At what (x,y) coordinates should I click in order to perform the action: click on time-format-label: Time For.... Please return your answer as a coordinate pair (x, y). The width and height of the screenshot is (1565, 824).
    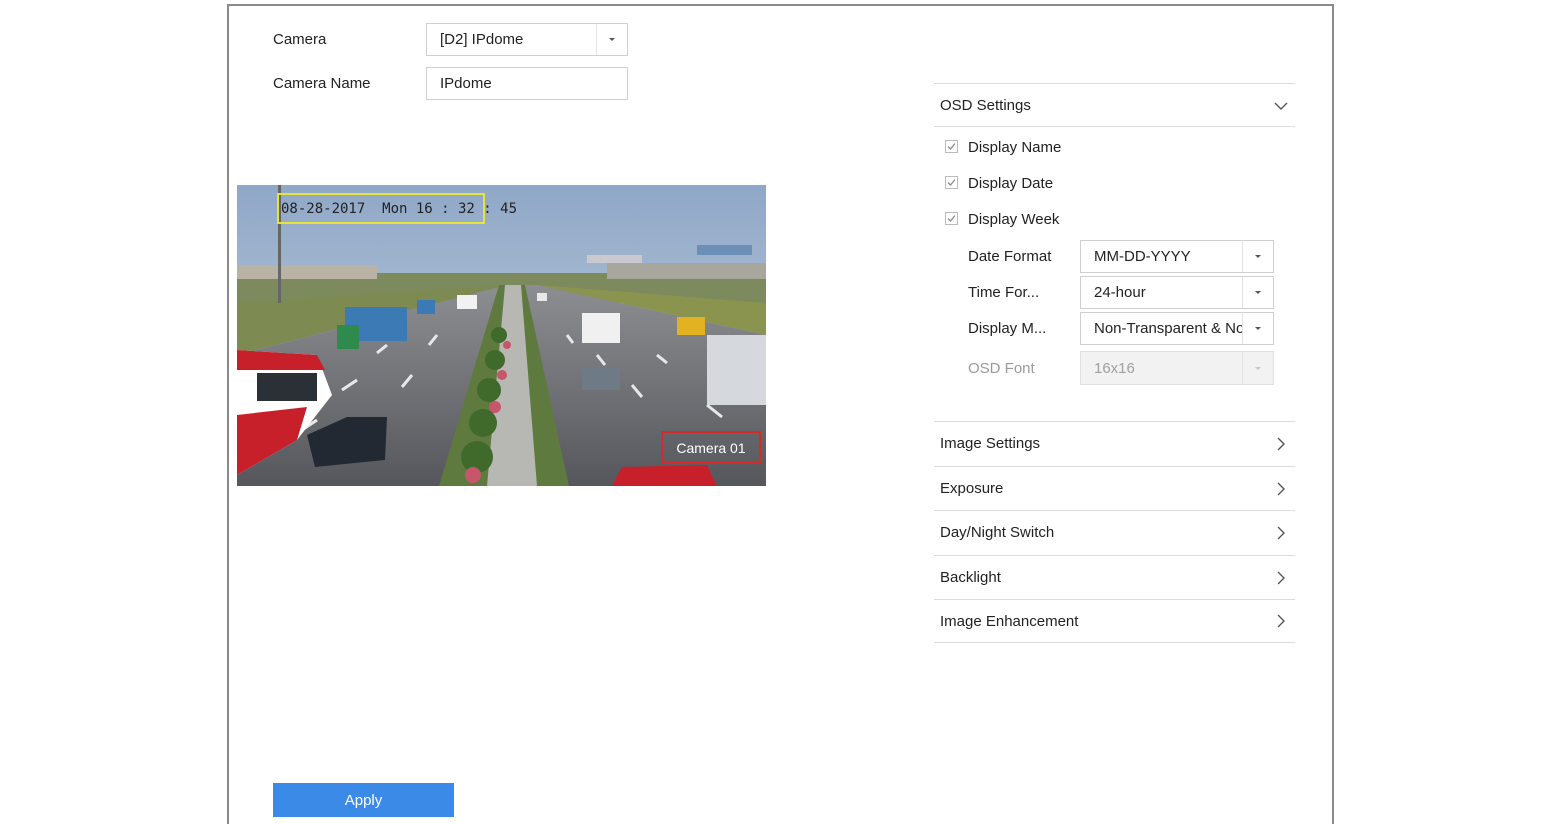
    Looking at the image, I should click on (1004, 292).